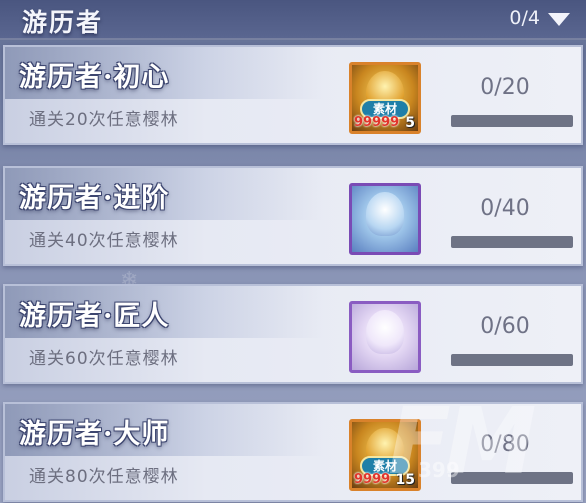  Describe the element at coordinates (104, 477) in the screenshot. I see `quest-description: 通关80次任意樱林` at that location.